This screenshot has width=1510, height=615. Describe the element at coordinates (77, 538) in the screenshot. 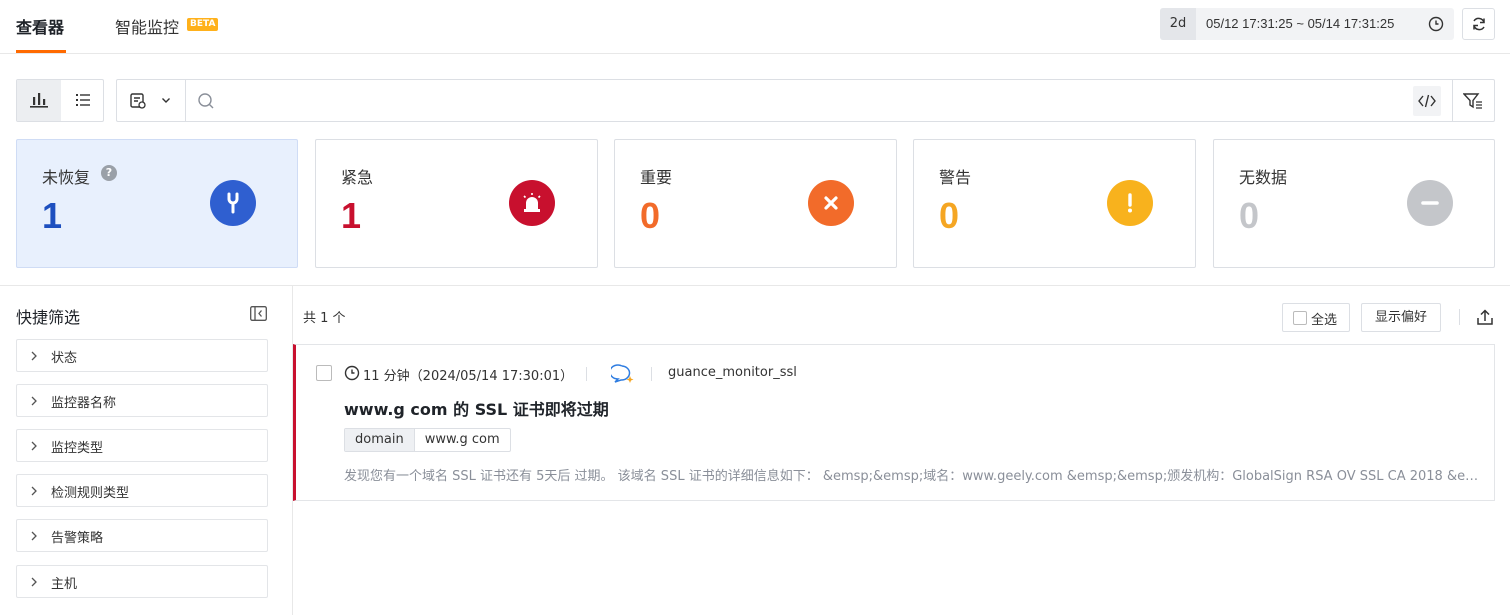

I see `quick-filter-label: 告警策略` at that location.